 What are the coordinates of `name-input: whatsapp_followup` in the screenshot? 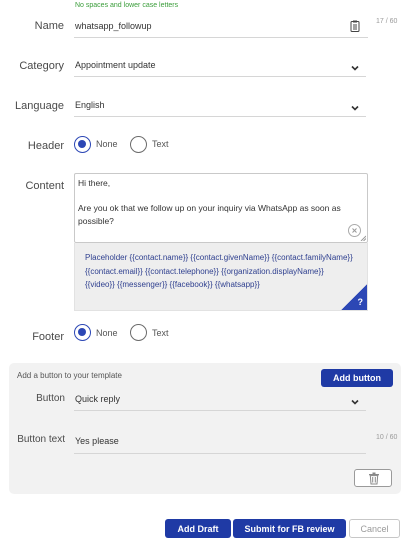 It's located at (221, 26).